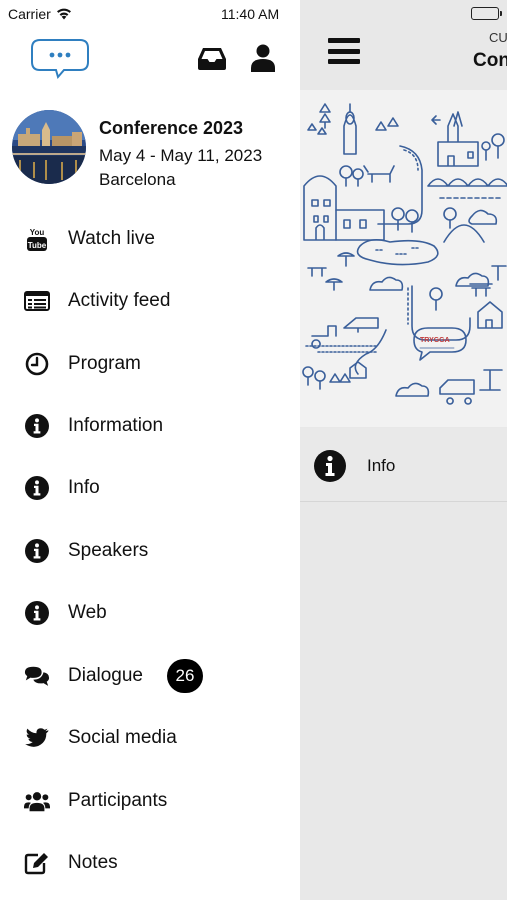 The height and width of the screenshot is (900, 507). Describe the element at coordinates (37, 301) in the screenshot. I see `newspaper-icon` at that location.